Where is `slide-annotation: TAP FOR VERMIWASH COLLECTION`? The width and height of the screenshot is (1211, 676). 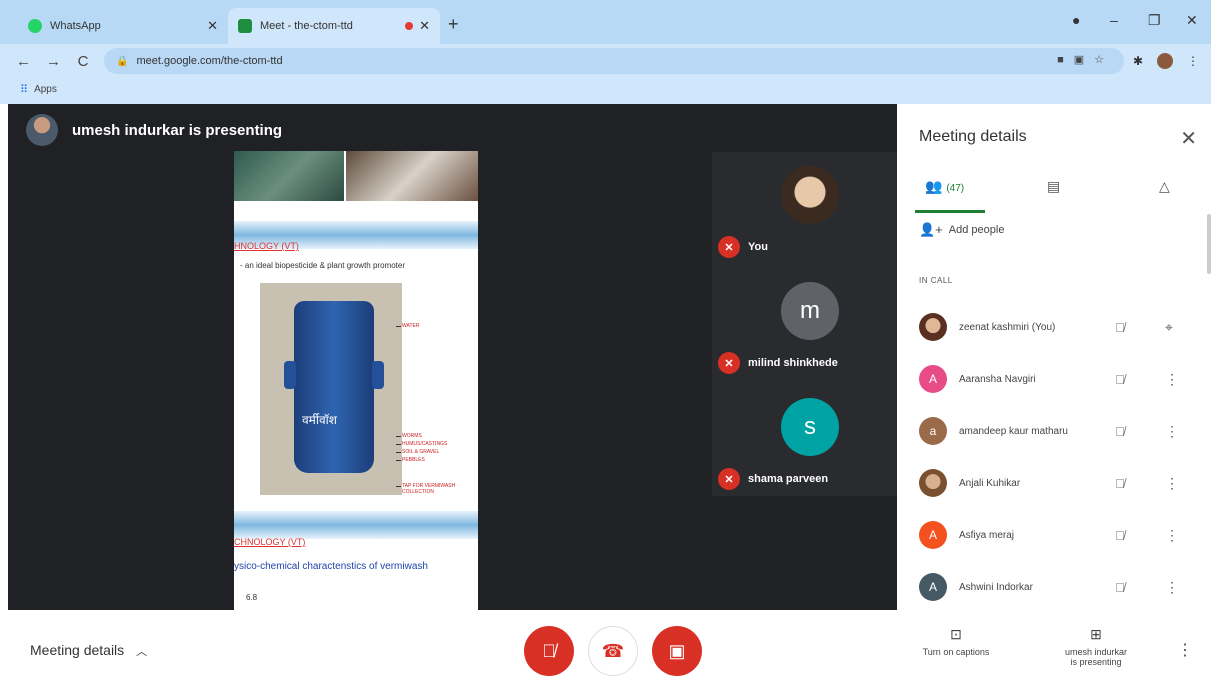 slide-annotation: TAP FOR VERMIWASH COLLECTION is located at coordinates (434, 489).